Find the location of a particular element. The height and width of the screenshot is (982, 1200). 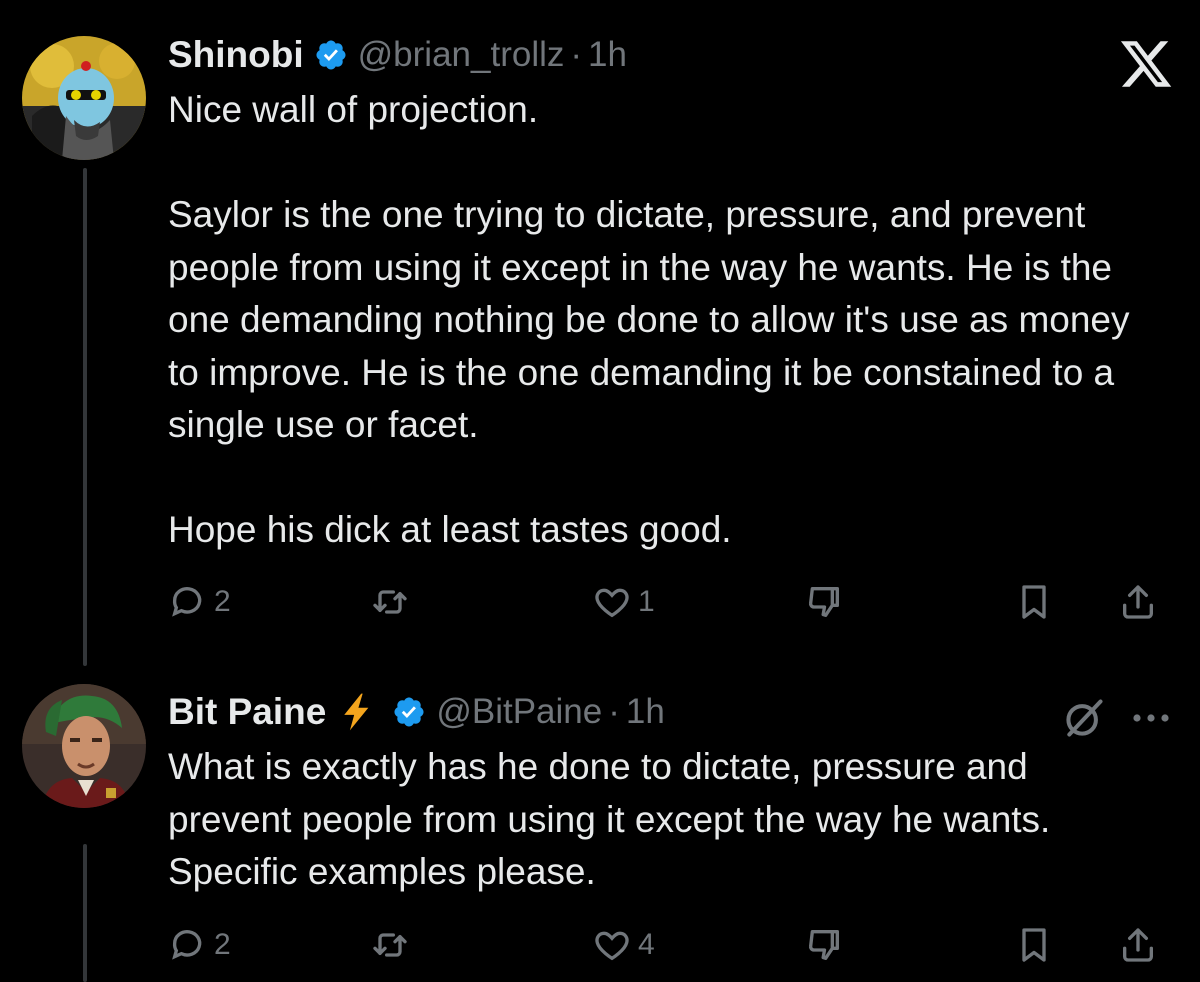

like-button: 4 is located at coordinates (623, 945).